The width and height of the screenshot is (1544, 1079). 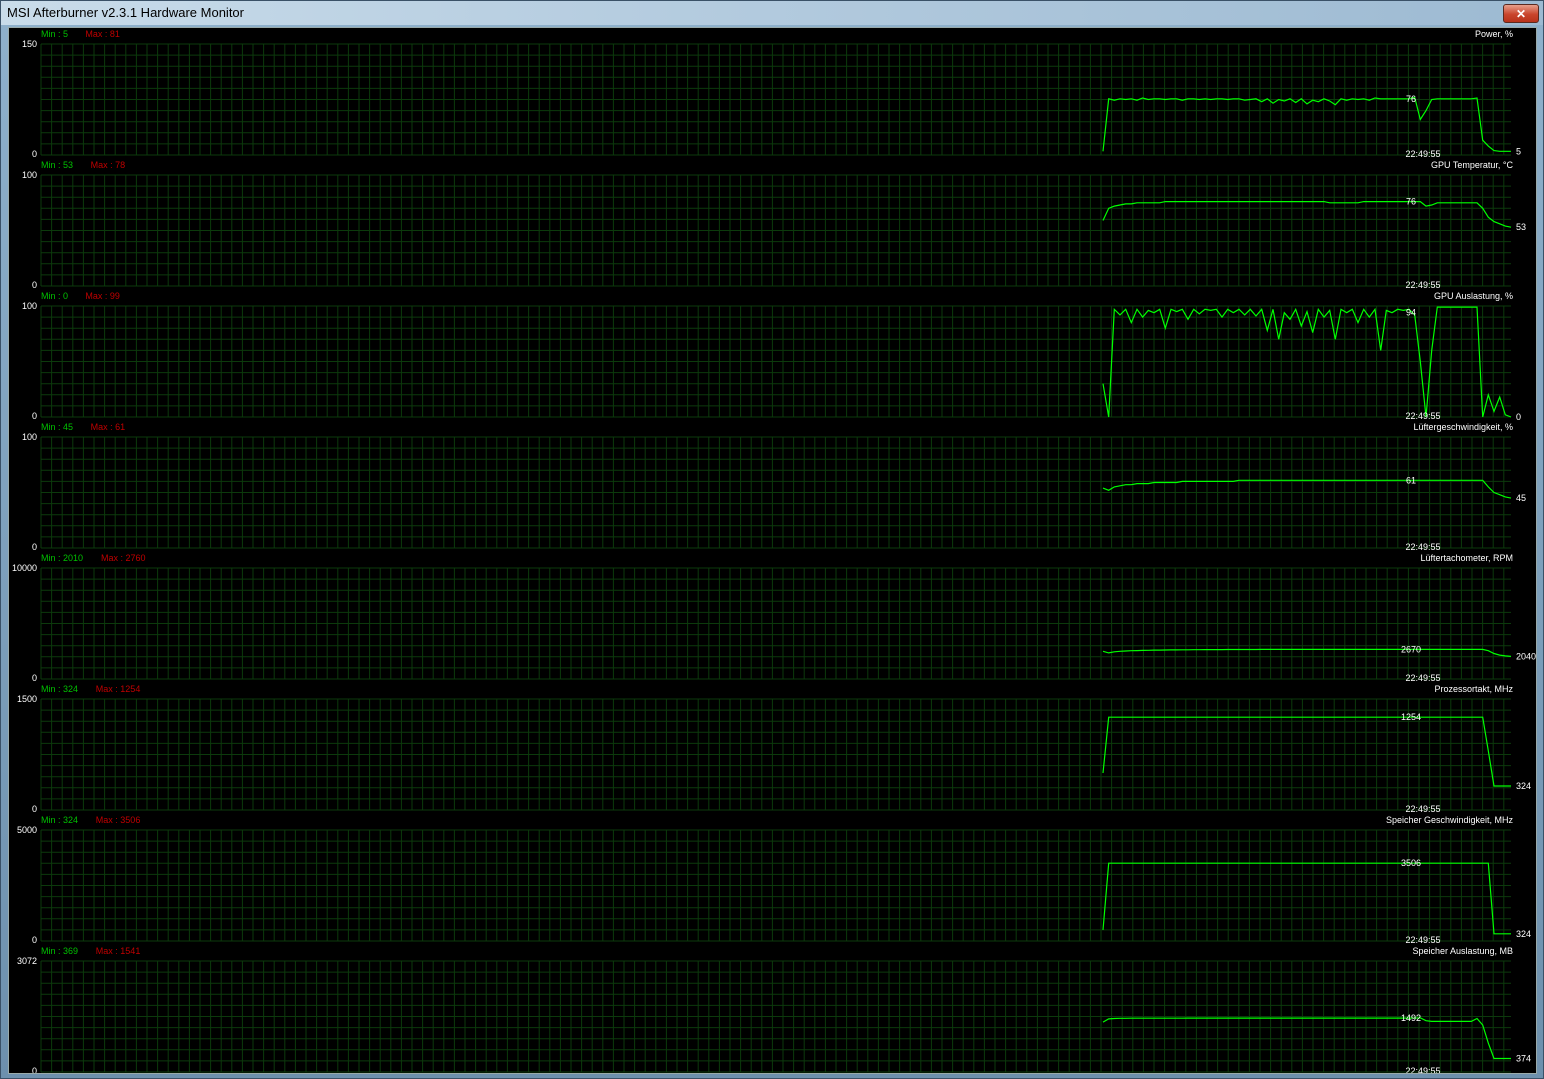 What do you see at coordinates (29, 44) in the screenshot?
I see `y-max-label: 150` at bounding box center [29, 44].